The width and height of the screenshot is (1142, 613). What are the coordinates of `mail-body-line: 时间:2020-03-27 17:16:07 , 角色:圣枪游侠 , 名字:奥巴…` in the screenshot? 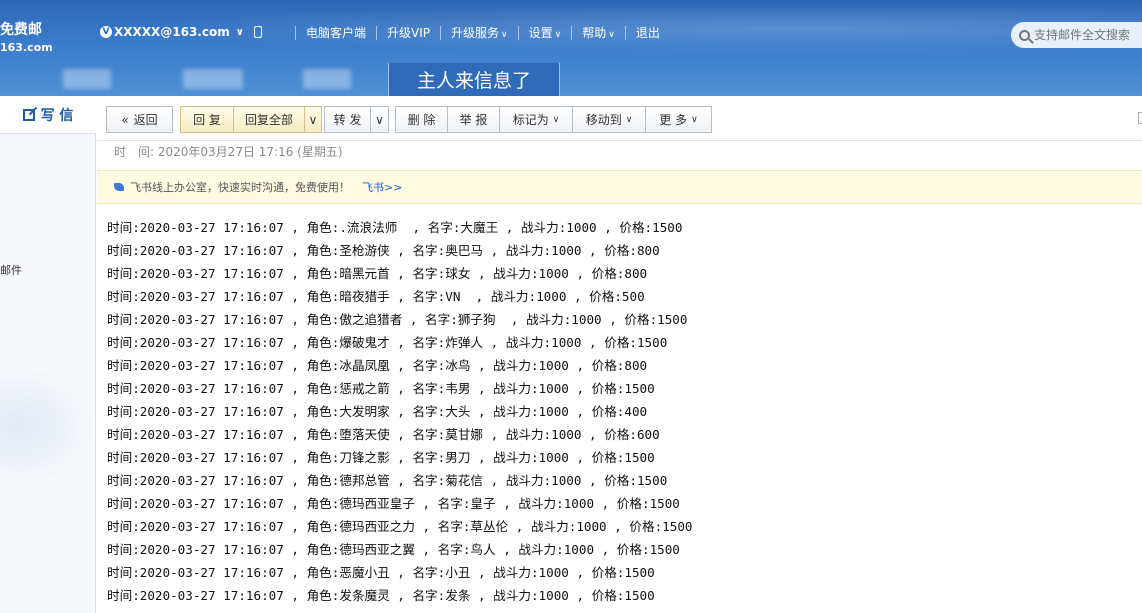 It's located at (383, 250).